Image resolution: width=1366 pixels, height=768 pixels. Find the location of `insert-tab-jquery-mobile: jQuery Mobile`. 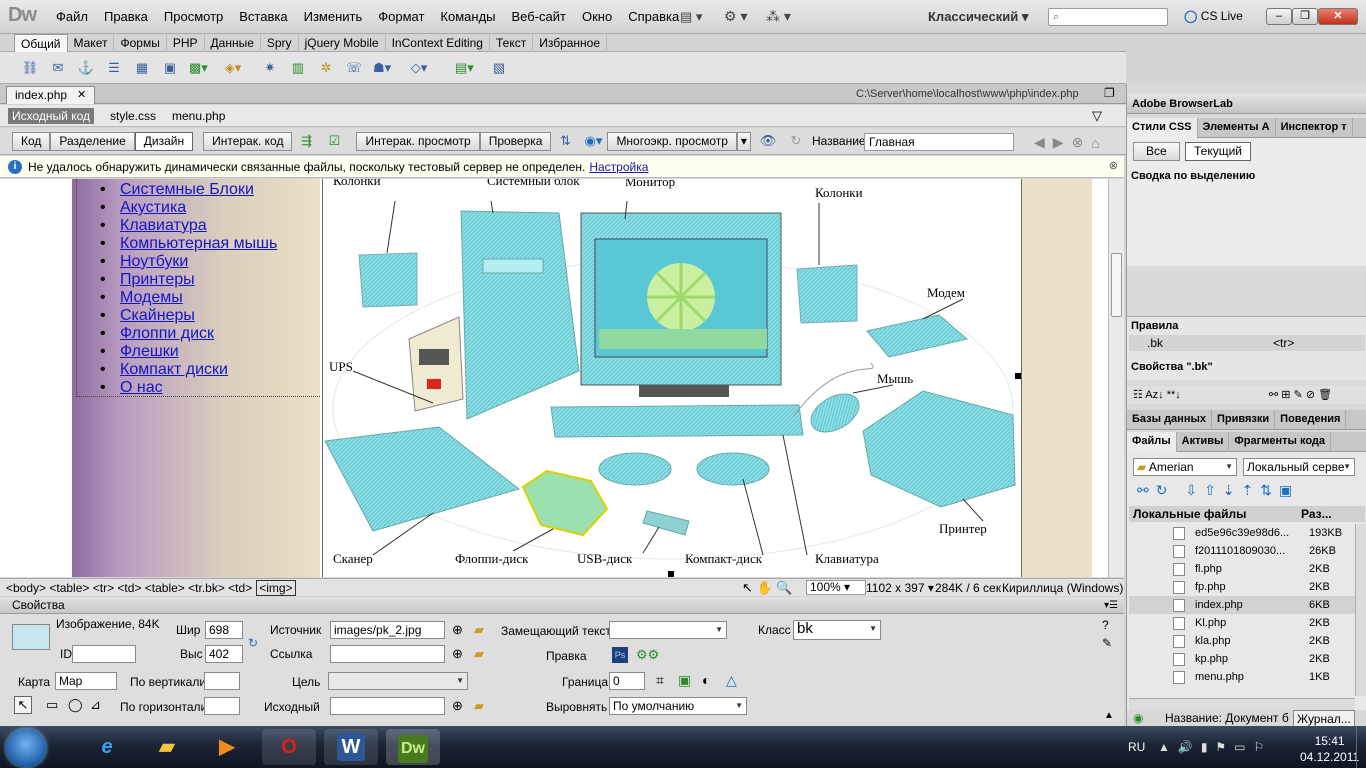

insert-tab-jquery-mobile: jQuery Mobile is located at coordinates (342, 42).